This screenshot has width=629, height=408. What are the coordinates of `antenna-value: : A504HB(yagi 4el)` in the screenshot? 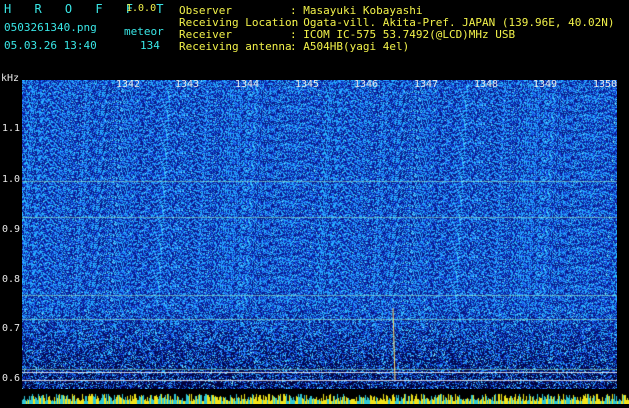 It's located at (350, 46).